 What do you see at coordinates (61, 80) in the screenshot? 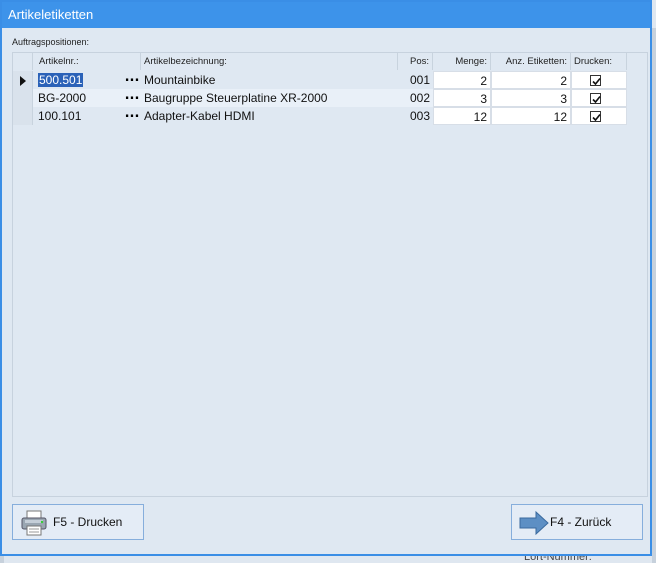
I see `artikelnr-value: 500.501` at bounding box center [61, 80].